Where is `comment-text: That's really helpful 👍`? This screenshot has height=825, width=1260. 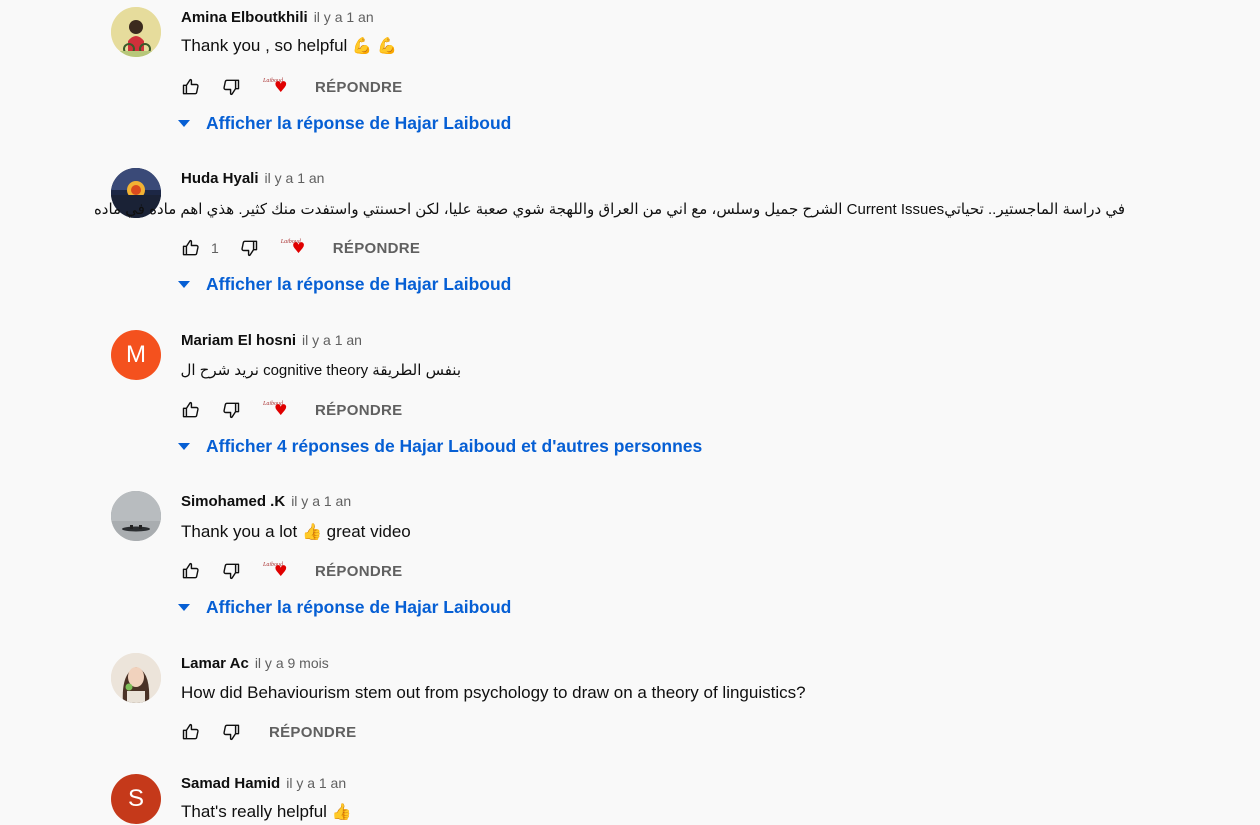
comment-text: That's really helpful 👍 is located at coordinates (266, 812).